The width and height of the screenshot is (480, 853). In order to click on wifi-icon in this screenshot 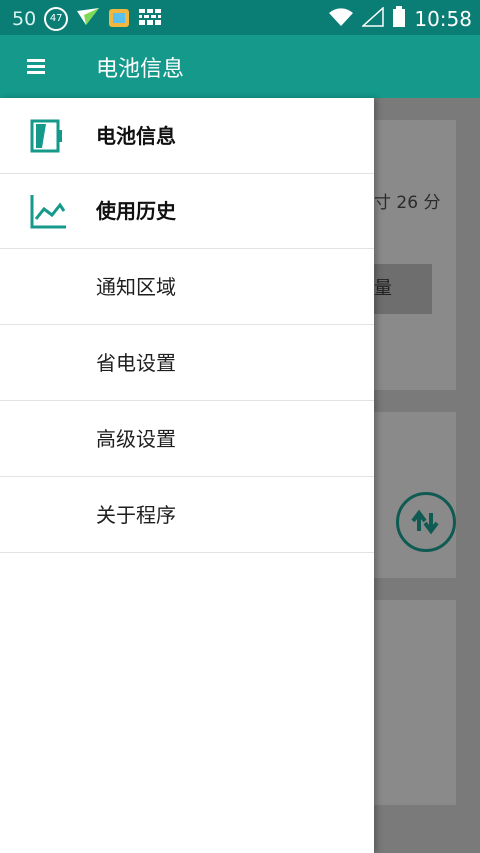, I will do `click(341, 19)`.